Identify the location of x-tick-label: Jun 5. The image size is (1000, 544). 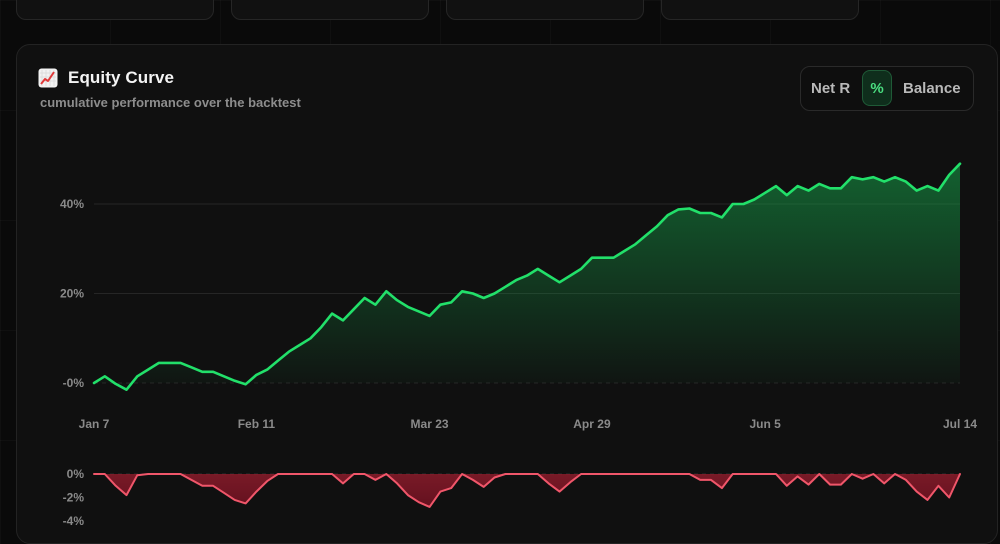
(765, 424).